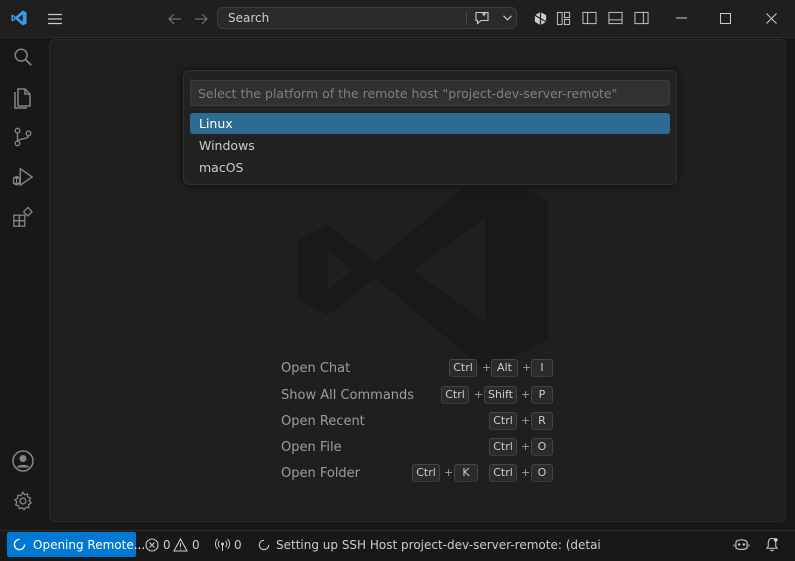  I want to click on chat-icon, so click(482, 18).